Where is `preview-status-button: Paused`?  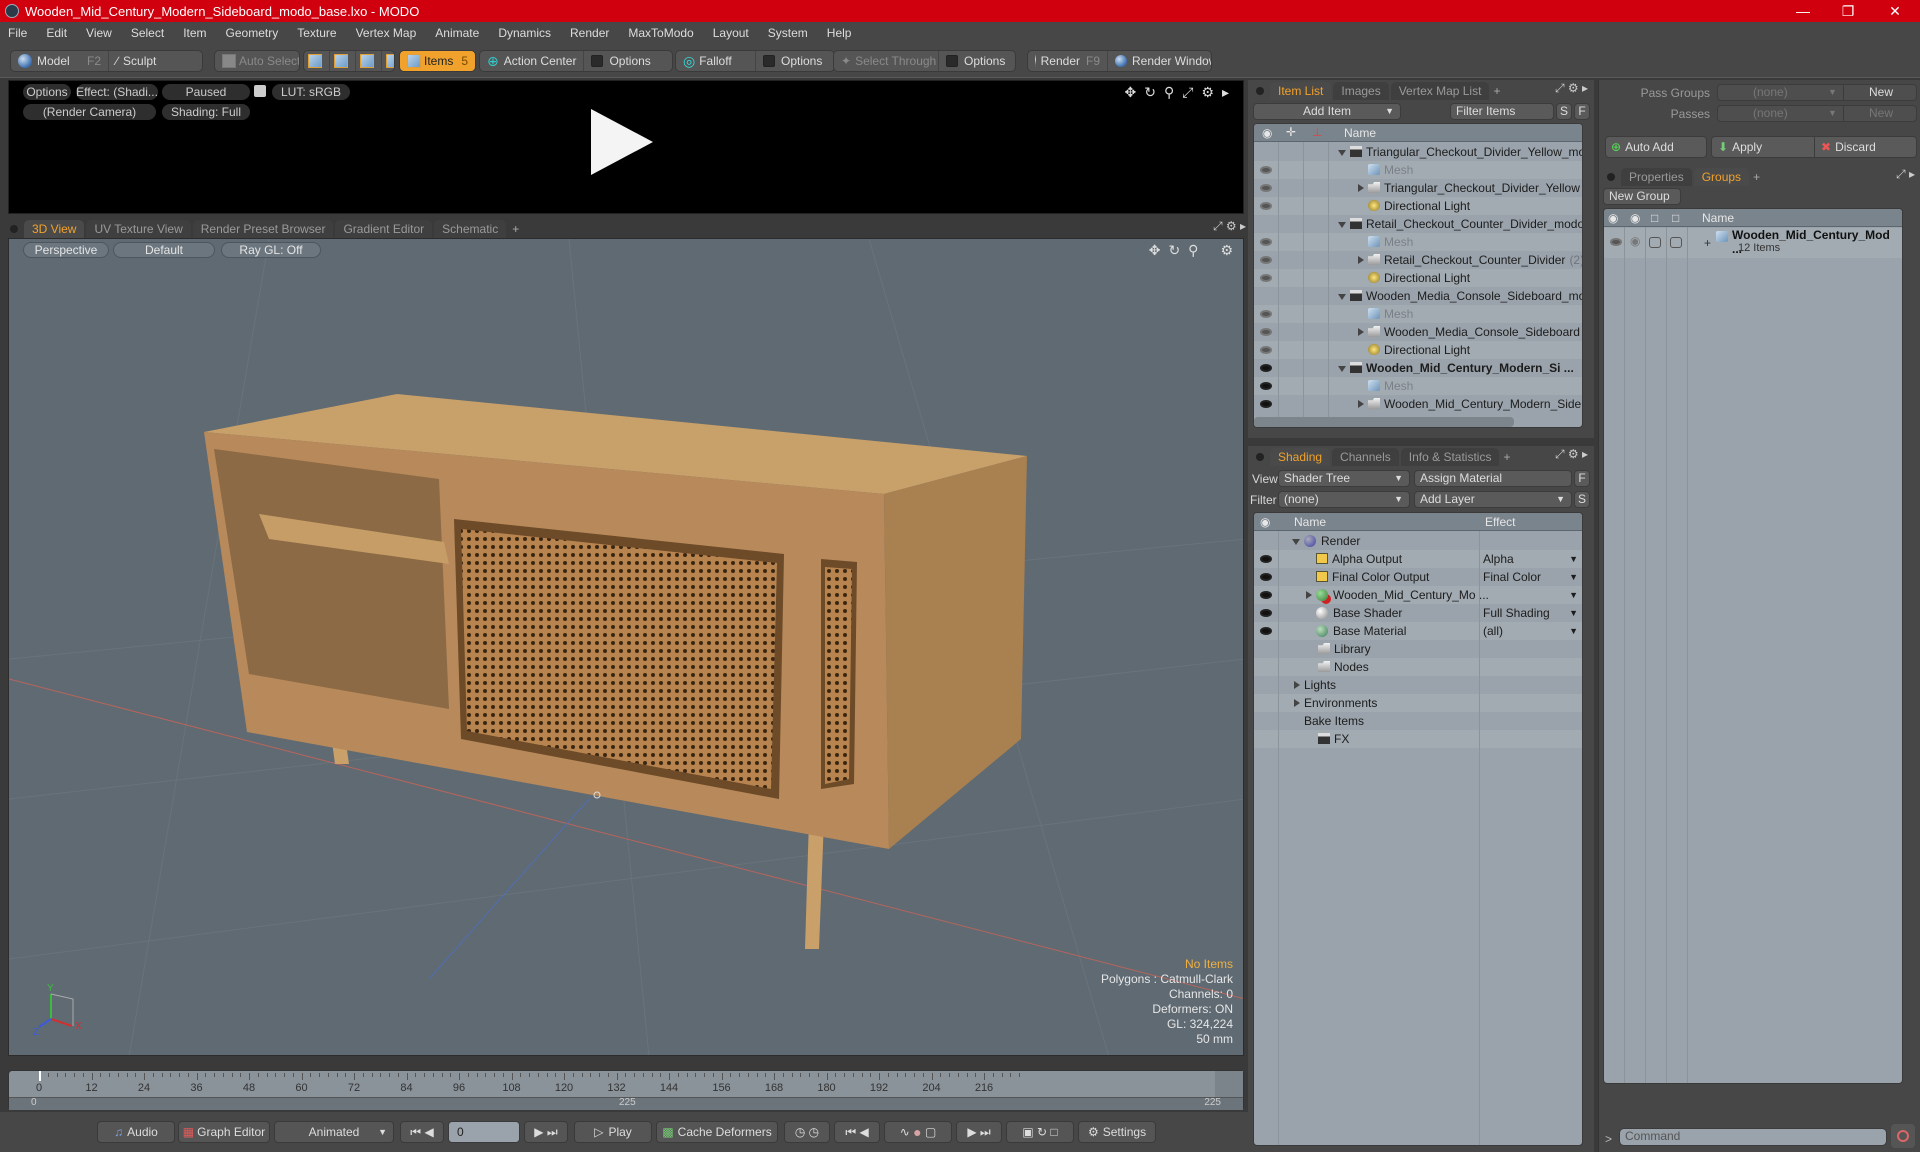
preview-status-button: Paused is located at coordinates (206, 92).